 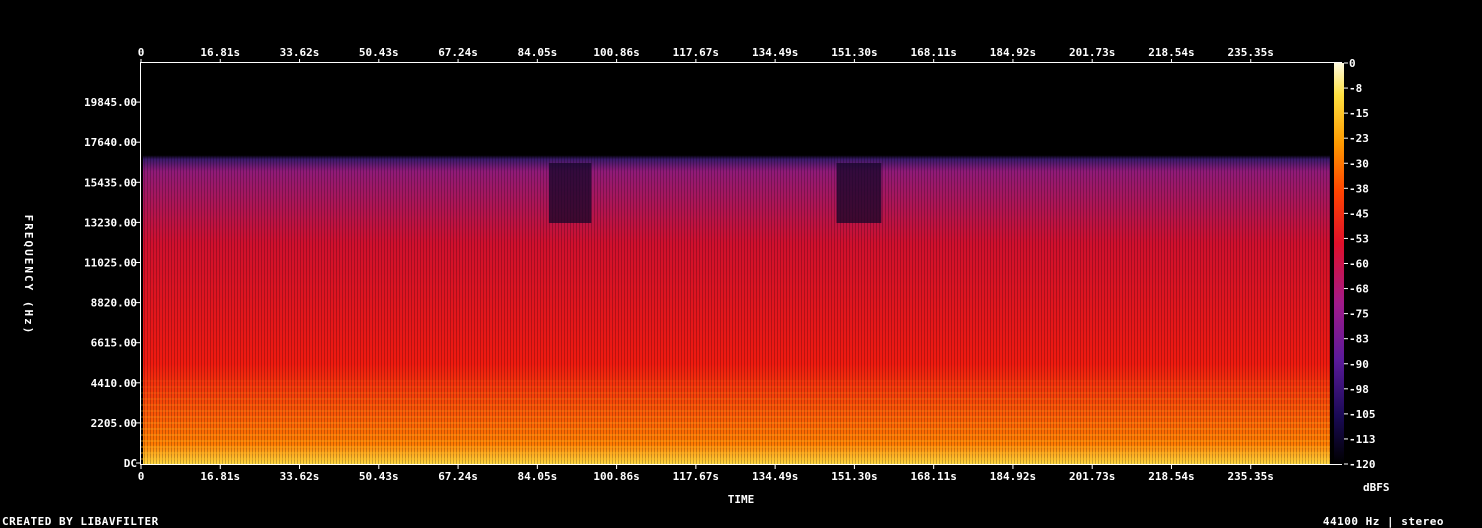 I want to click on x-tick-label-top: 235.35s, so click(x=1251, y=52).